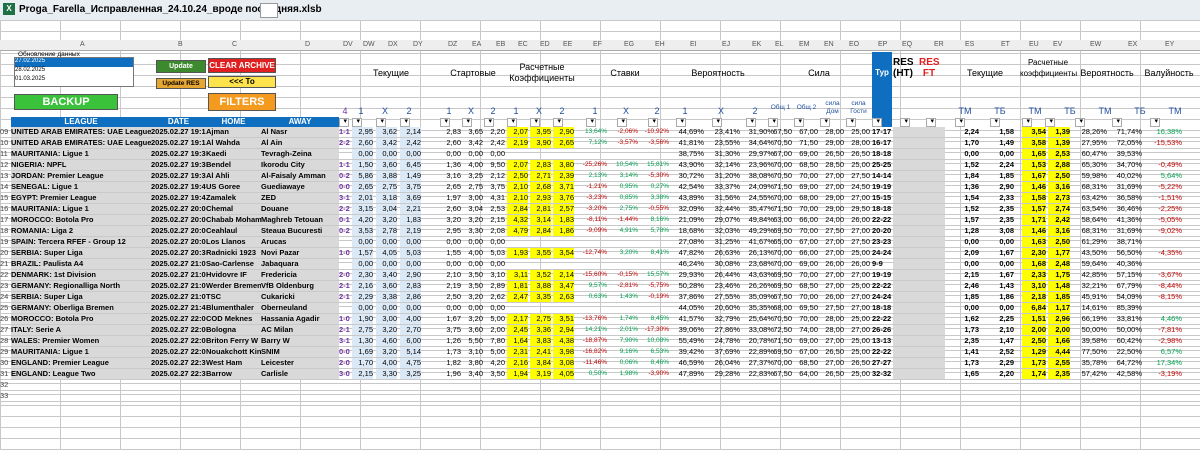  Describe the element at coordinates (345, 187) in the screenshot. I see `score-cell: 0-0` at that location.